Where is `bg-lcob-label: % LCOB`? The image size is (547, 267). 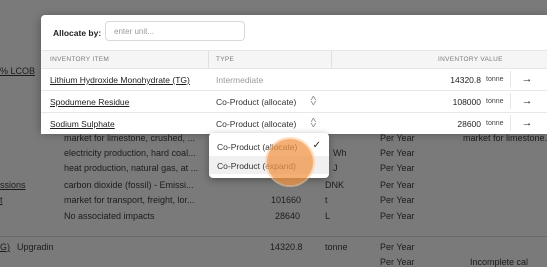
bg-lcob-label: % LCOB is located at coordinates (18, 71).